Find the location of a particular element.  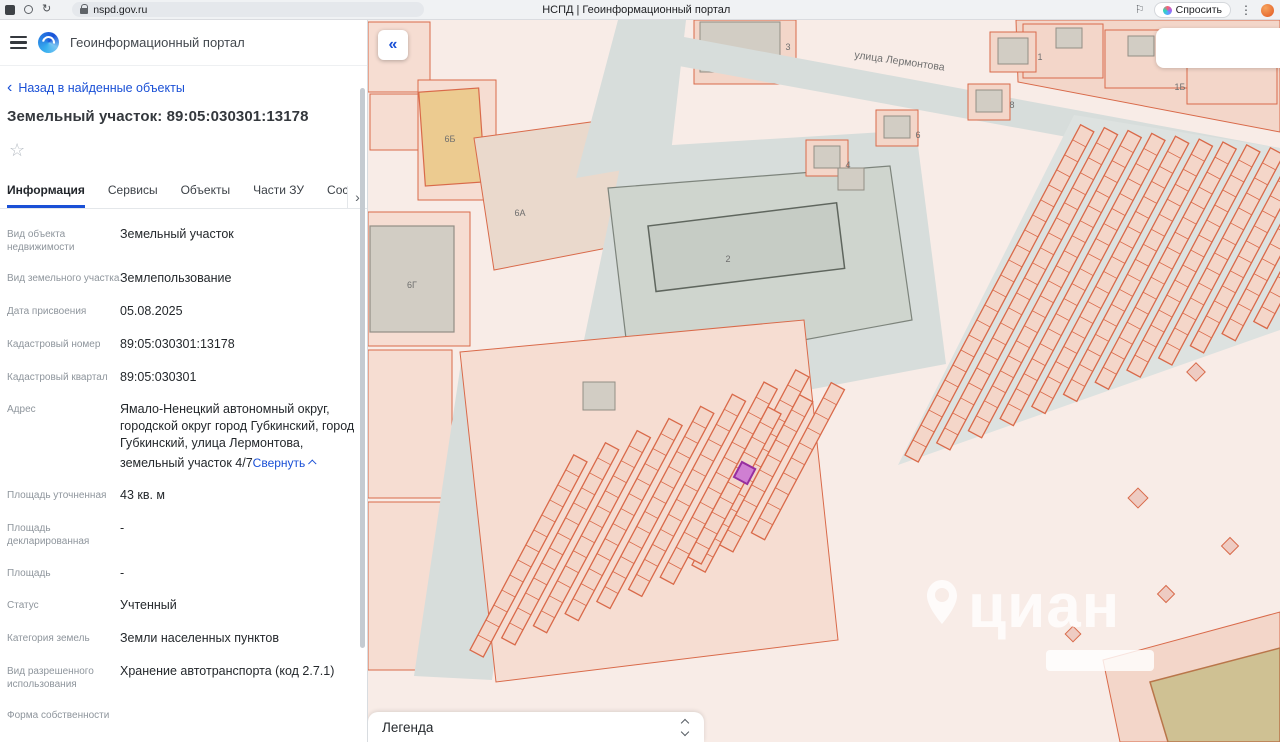

parcel-label: 6 is located at coordinates (917, 135).